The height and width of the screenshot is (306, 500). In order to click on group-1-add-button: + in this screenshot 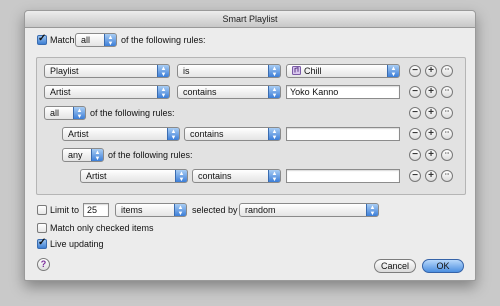, I will do `click(431, 113)`.